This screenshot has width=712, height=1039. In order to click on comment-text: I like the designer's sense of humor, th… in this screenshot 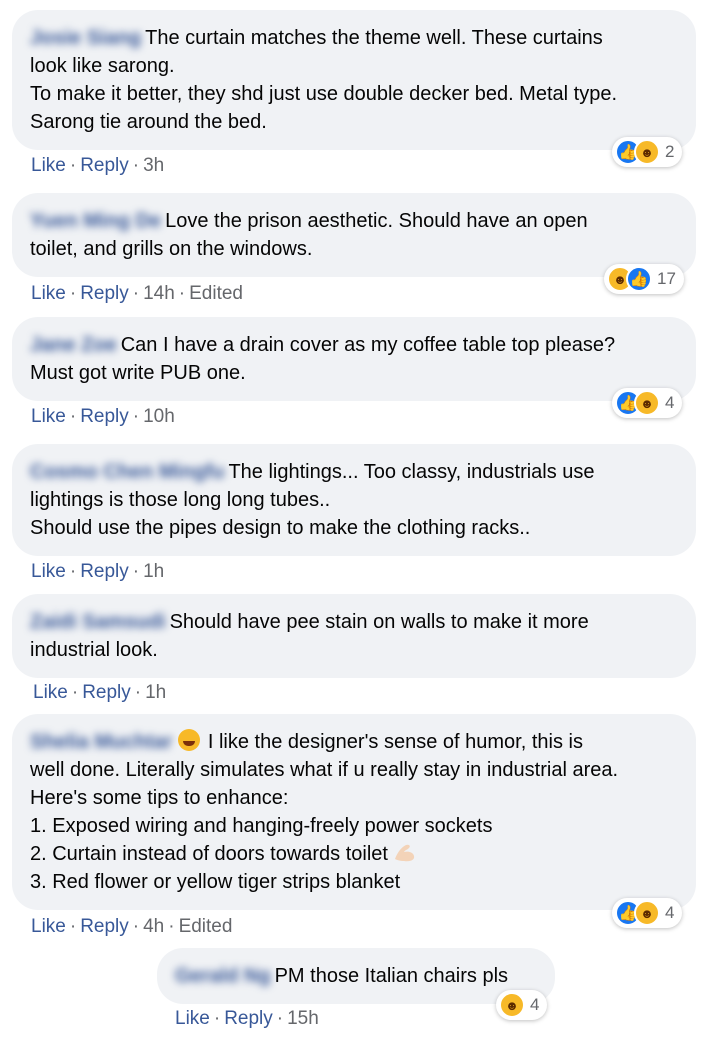, I will do `click(395, 742)`.